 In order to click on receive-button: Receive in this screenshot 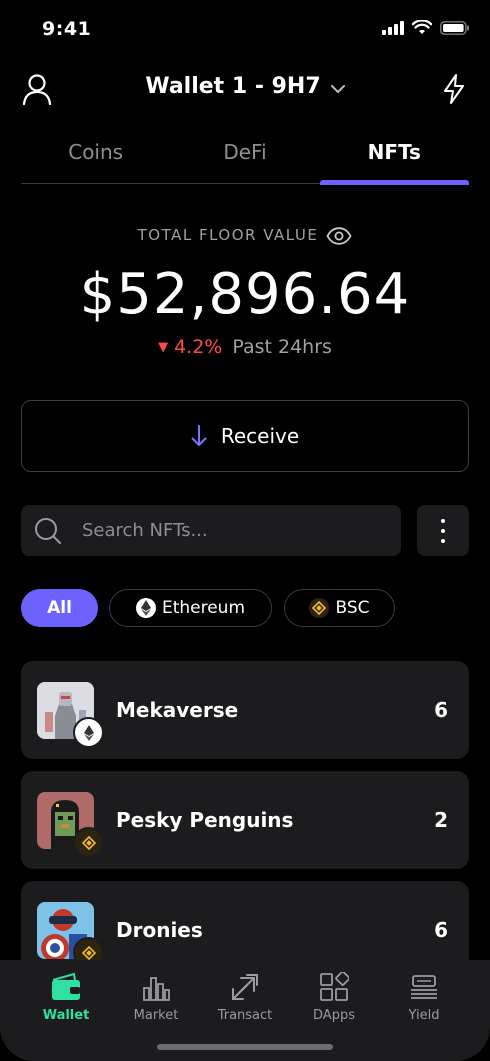, I will do `click(245, 436)`.